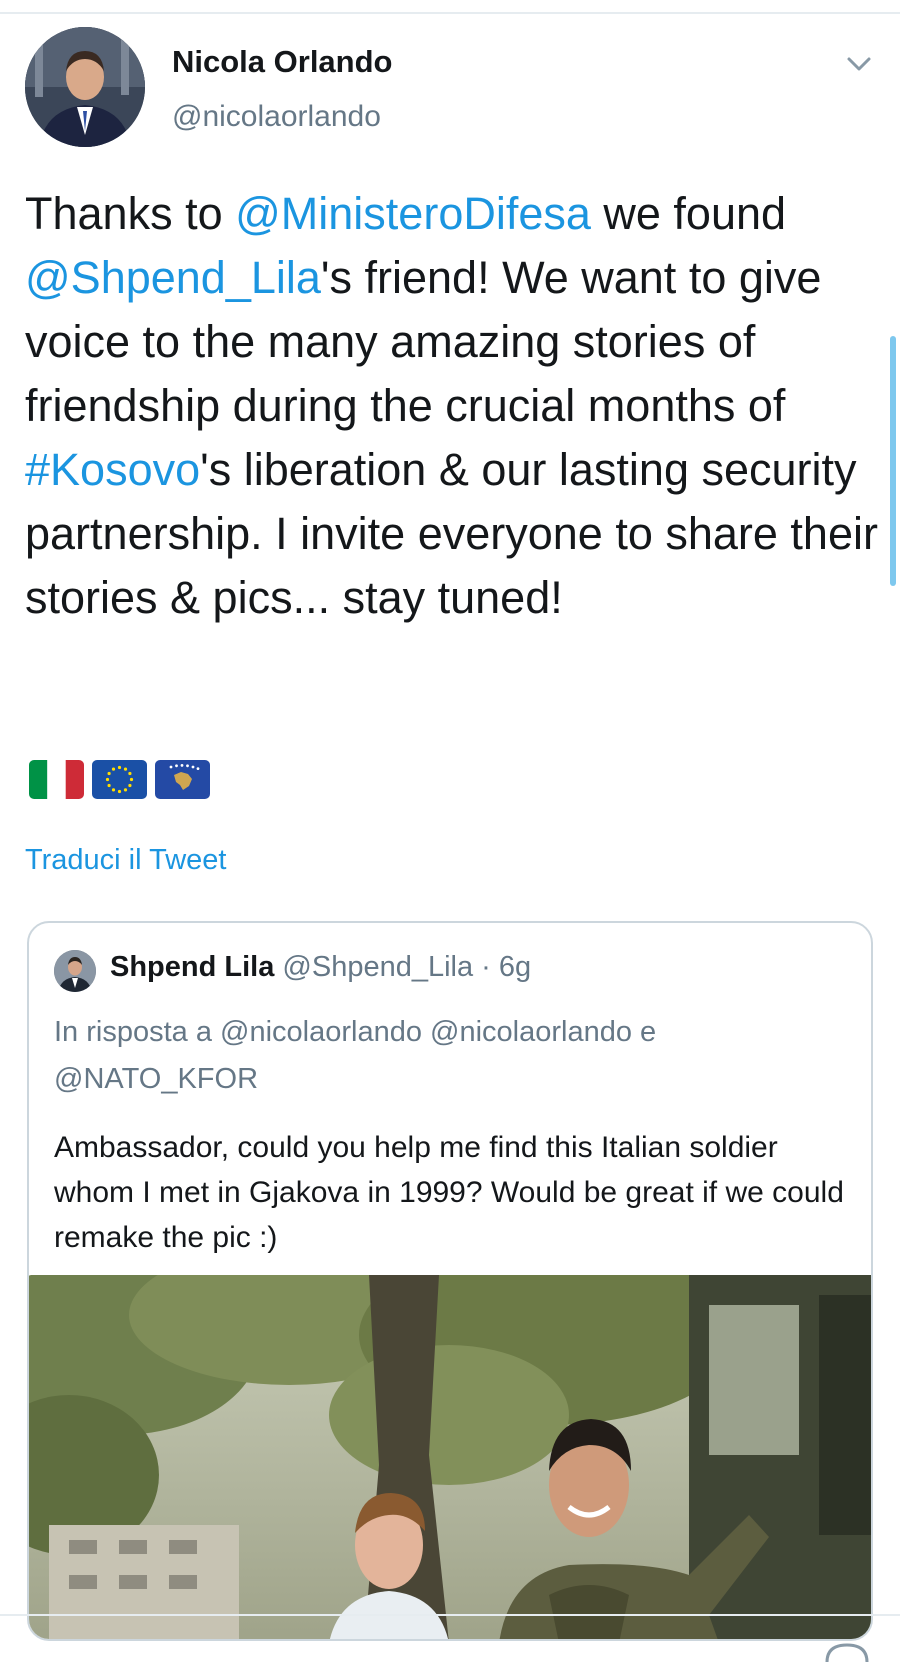 This screenshot has height=1662, width=900. I want to click on tweet-text-part: we found, so click(688, 213).